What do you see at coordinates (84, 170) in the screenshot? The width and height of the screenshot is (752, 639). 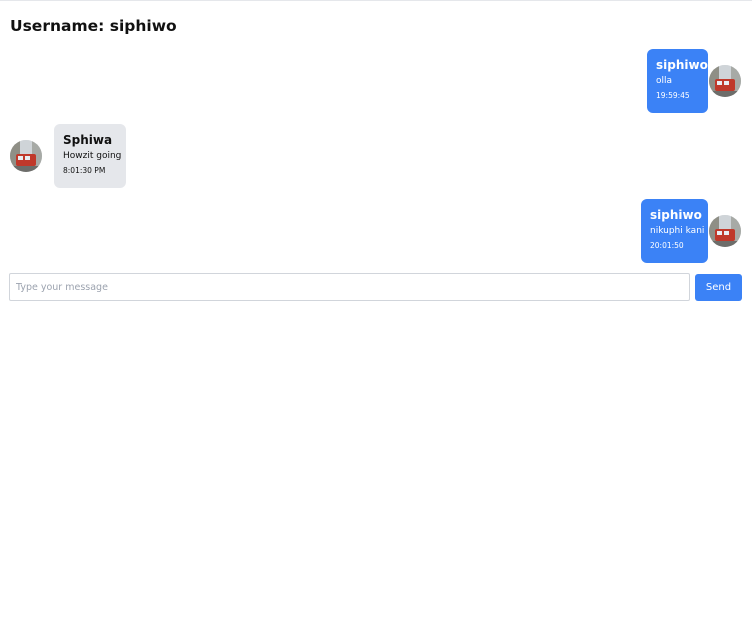 I see `message-time: 8:01:30 PM` at bounding box center [84, 170].